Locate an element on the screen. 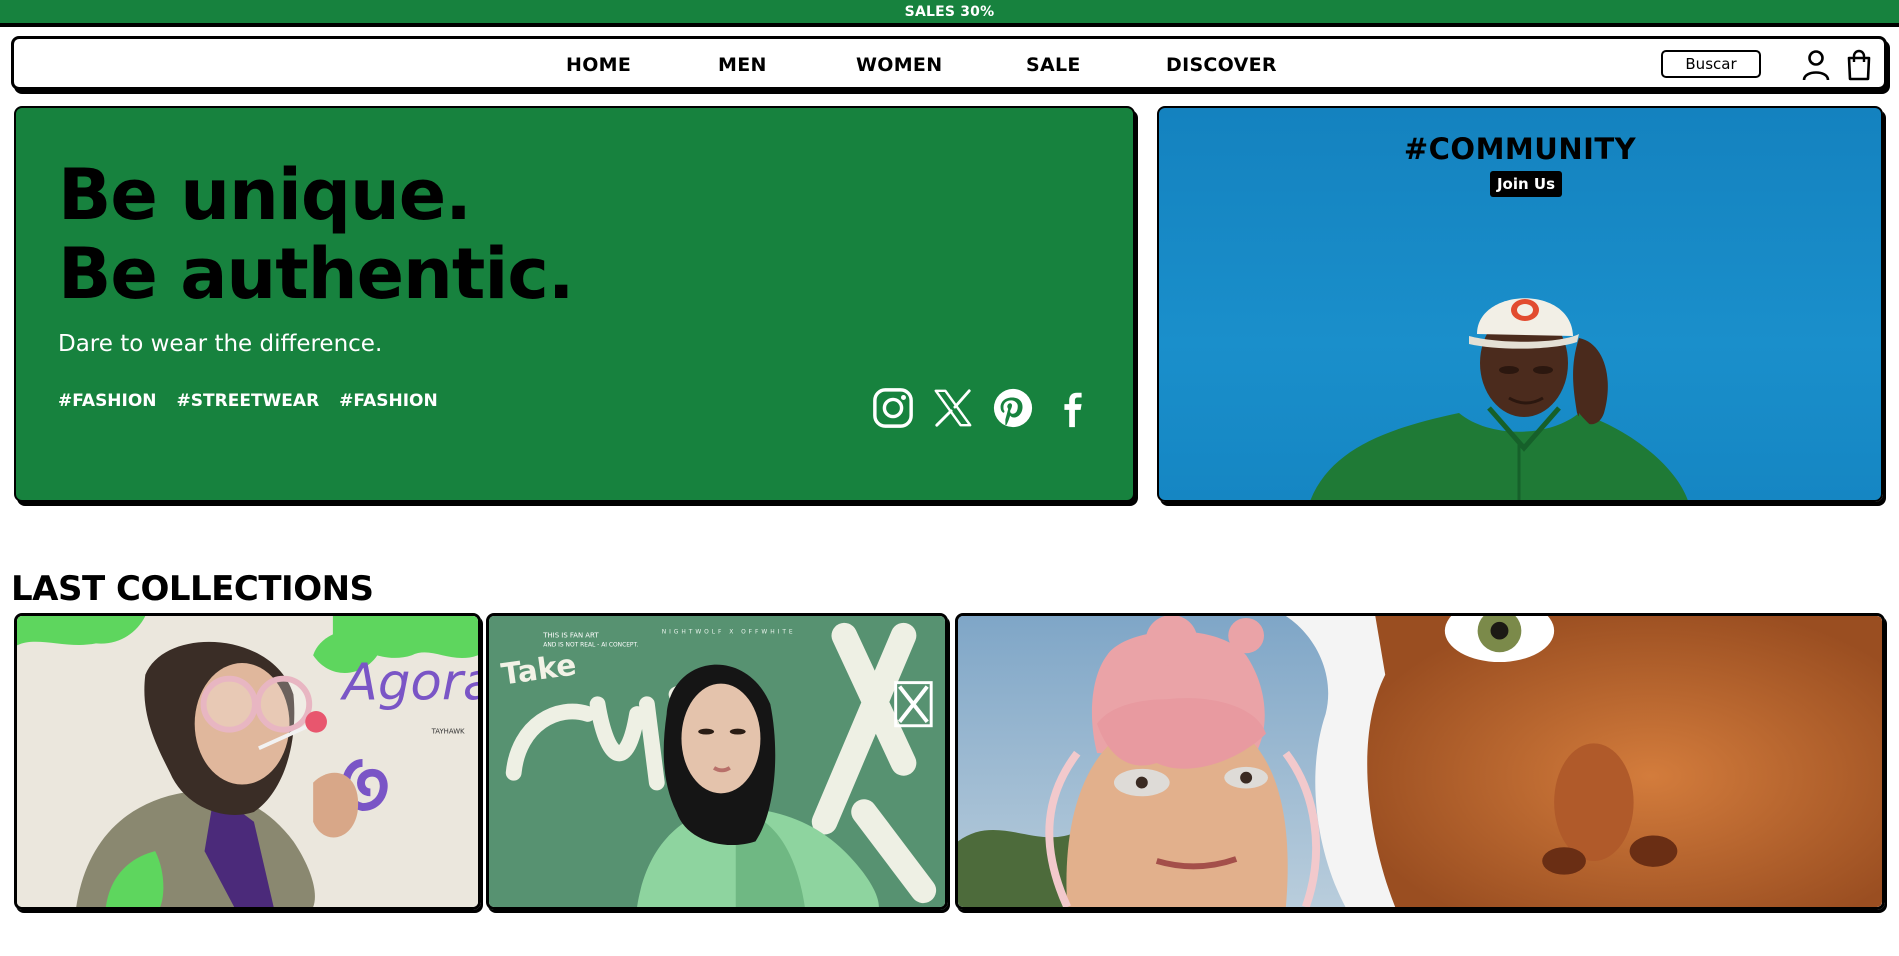 This screenshot has width=1899, height=956. promo-text: SALES 30% is located at coordinates (949, 11).